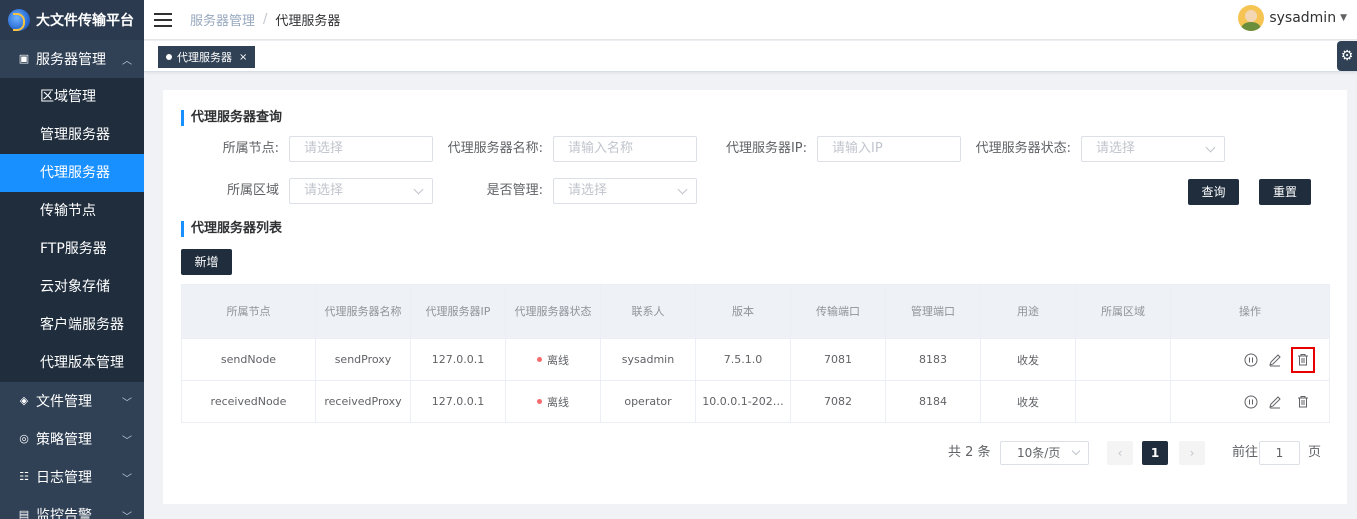 This screenshot has height=519, width=1357. I want to click on menu-group-log-management: ☷ 日志管理 ﹀, so click(72, 477).